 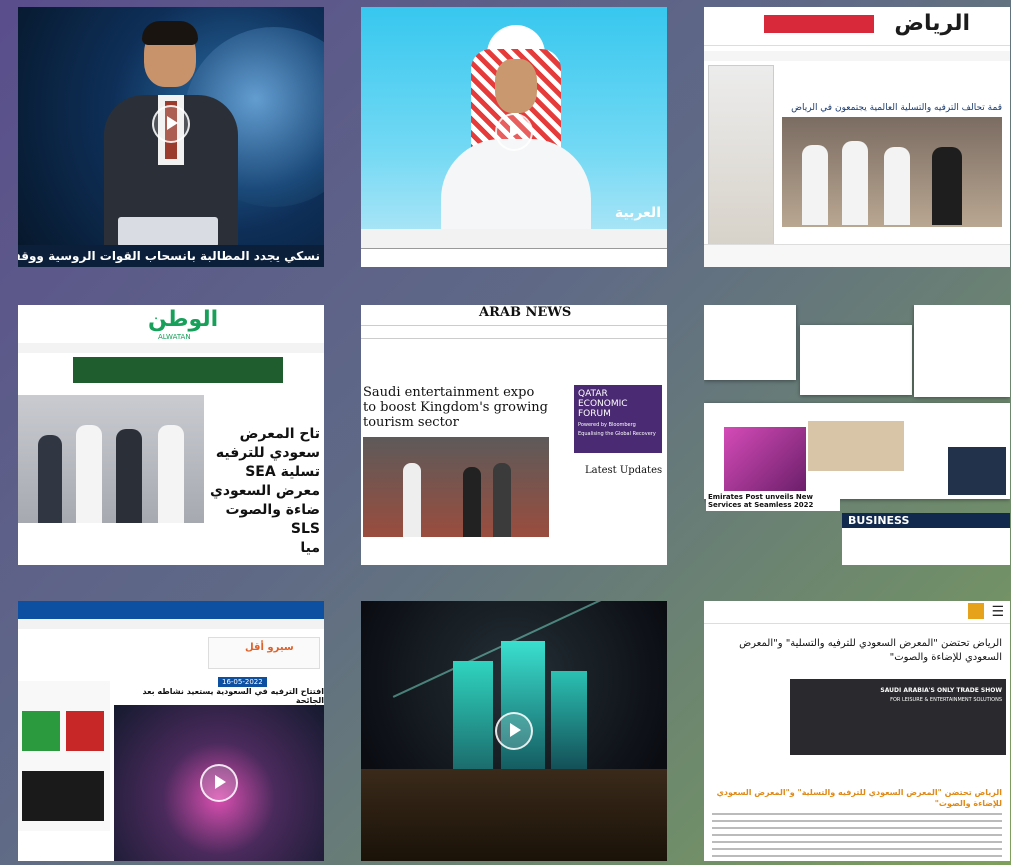 I want to click on menu-icon: ☰, so click(x=997, y=612).